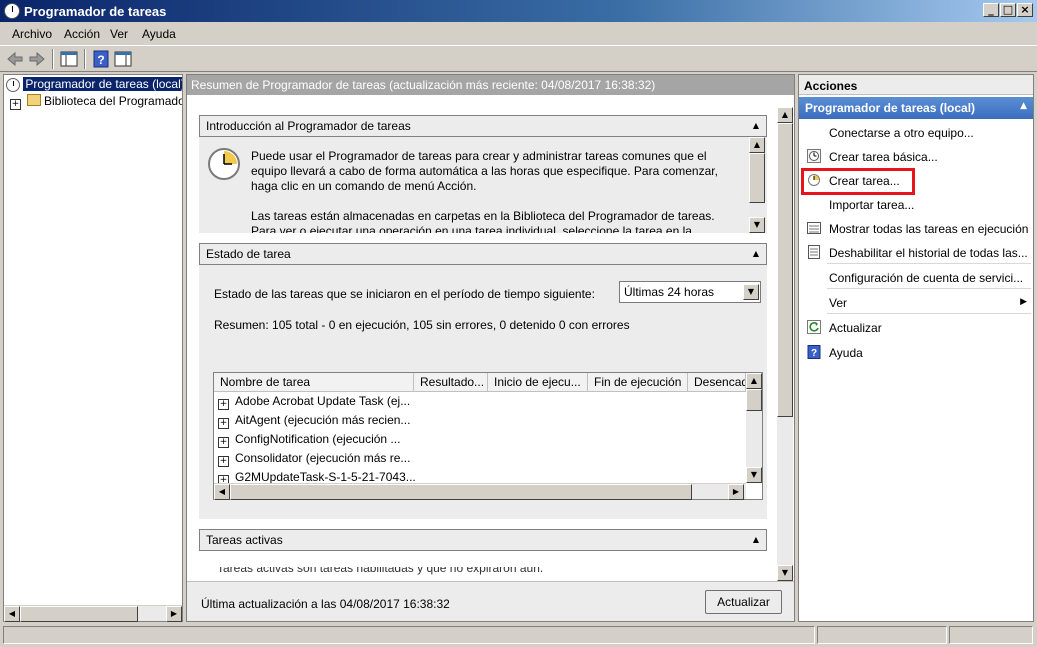 The height and width of the screenshot is (647, 1037). I want to click on tree-item-library: + Biblioteca del Programador de tareas, so click(96, 102).